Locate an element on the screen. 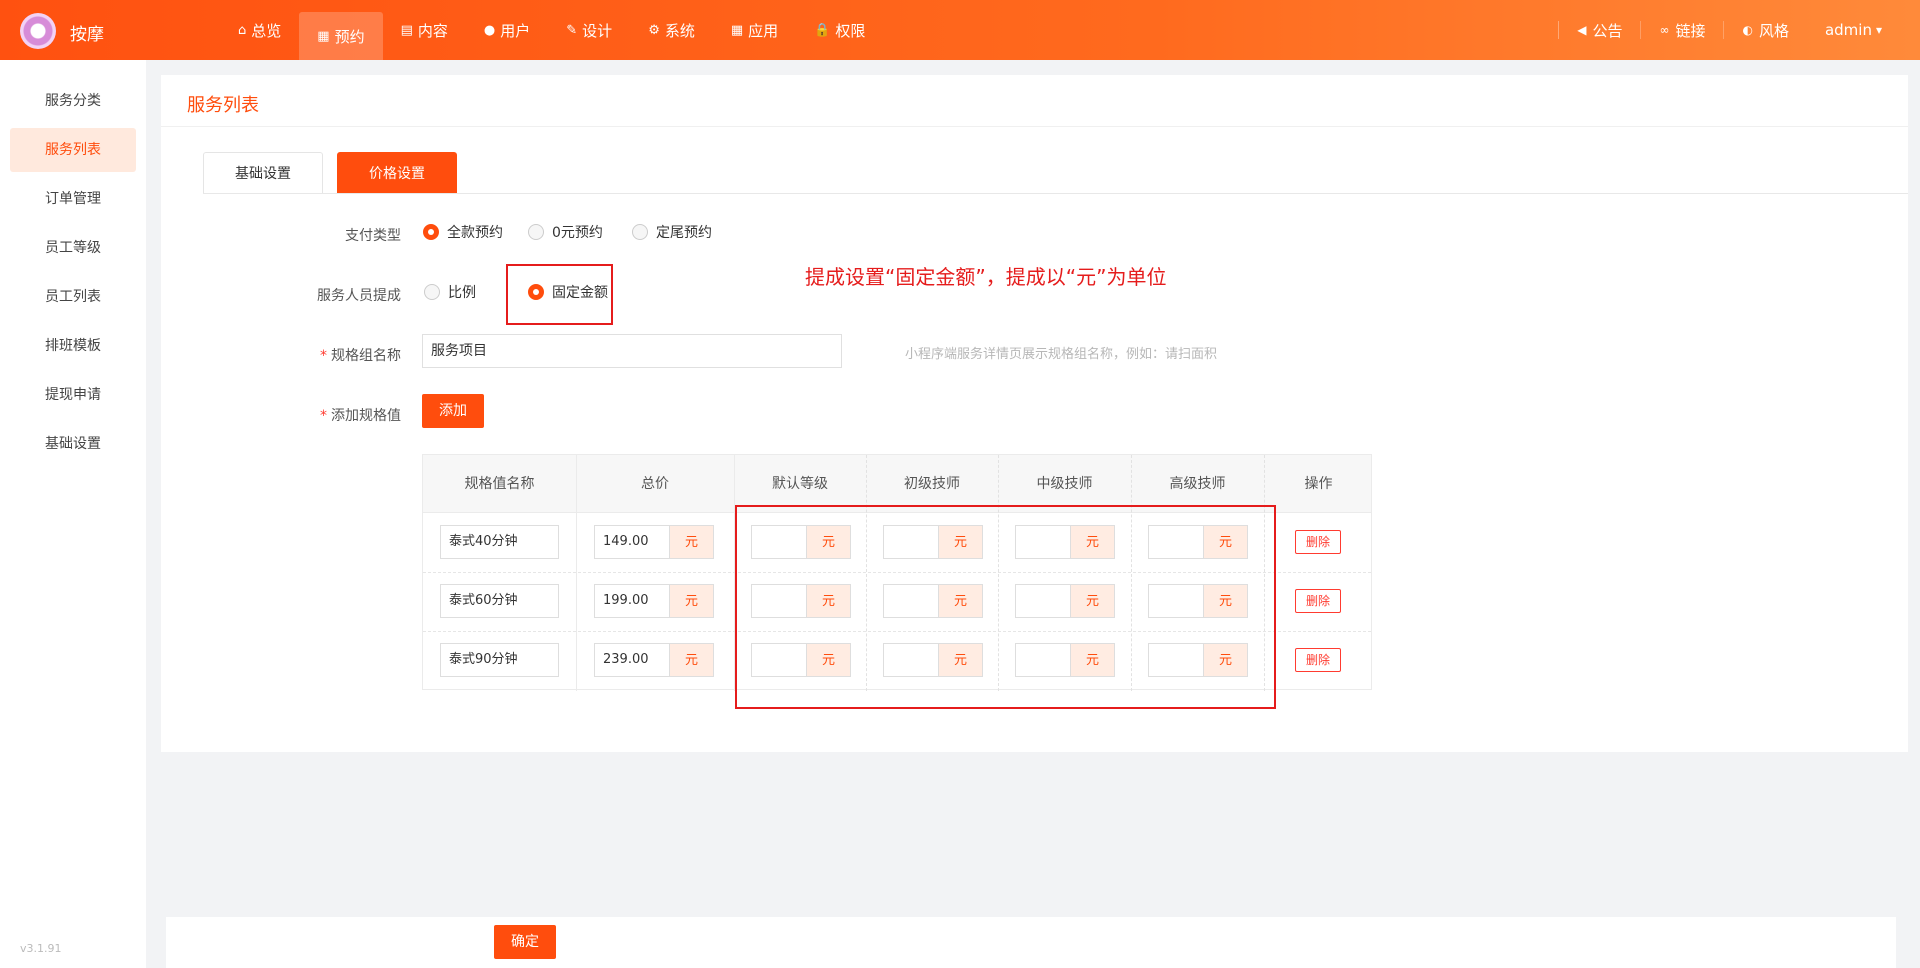  confirm-button: 确定 is located at coordinates (525, 942).